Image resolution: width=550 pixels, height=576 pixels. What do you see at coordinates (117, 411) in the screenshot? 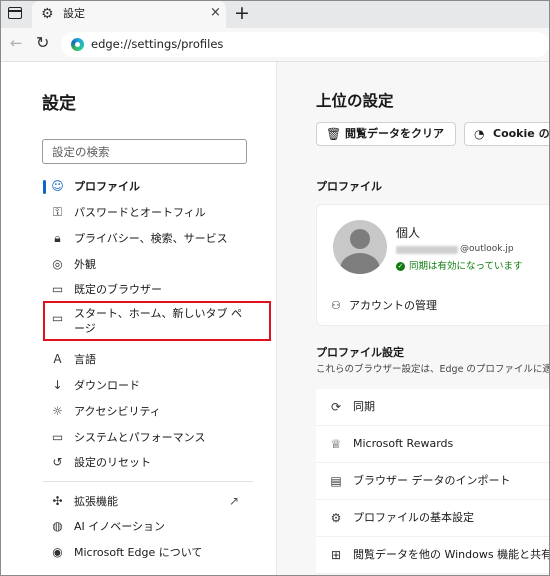
I see `sidebar-item-label: アクセシビリティ` at bounding box center [117, 411].